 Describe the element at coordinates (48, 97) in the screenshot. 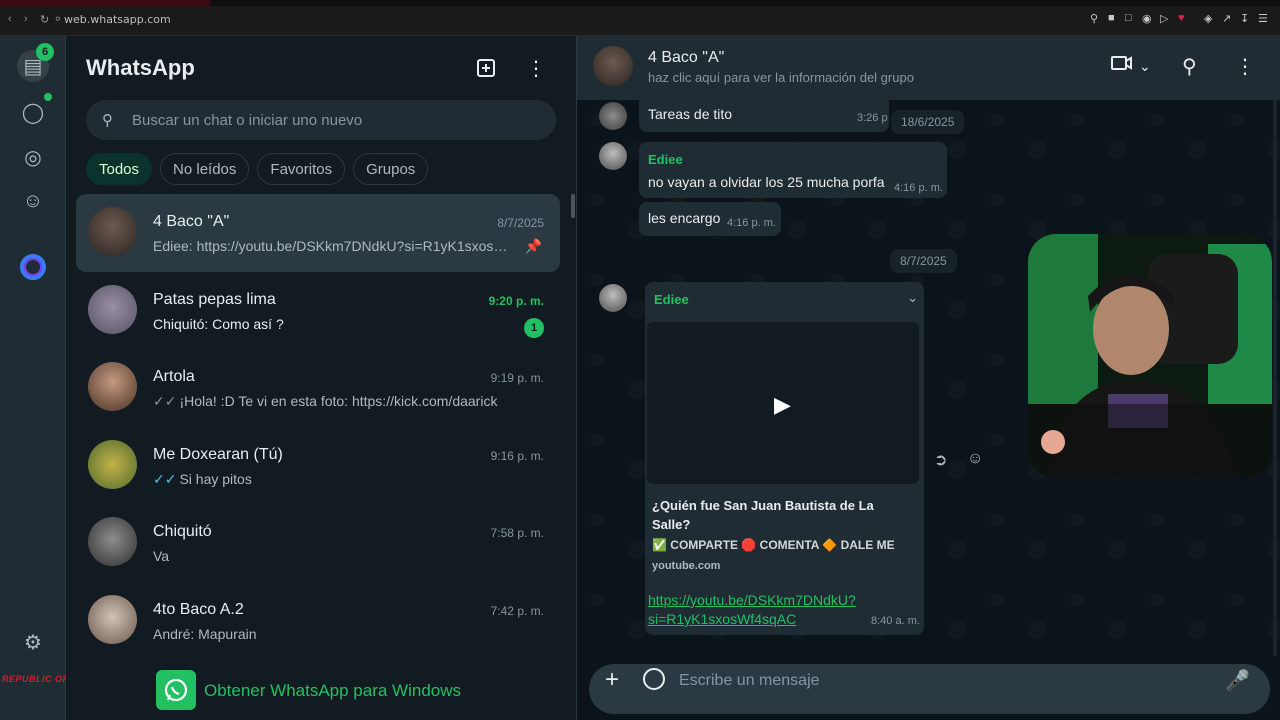

I see `status-dot` at that location.